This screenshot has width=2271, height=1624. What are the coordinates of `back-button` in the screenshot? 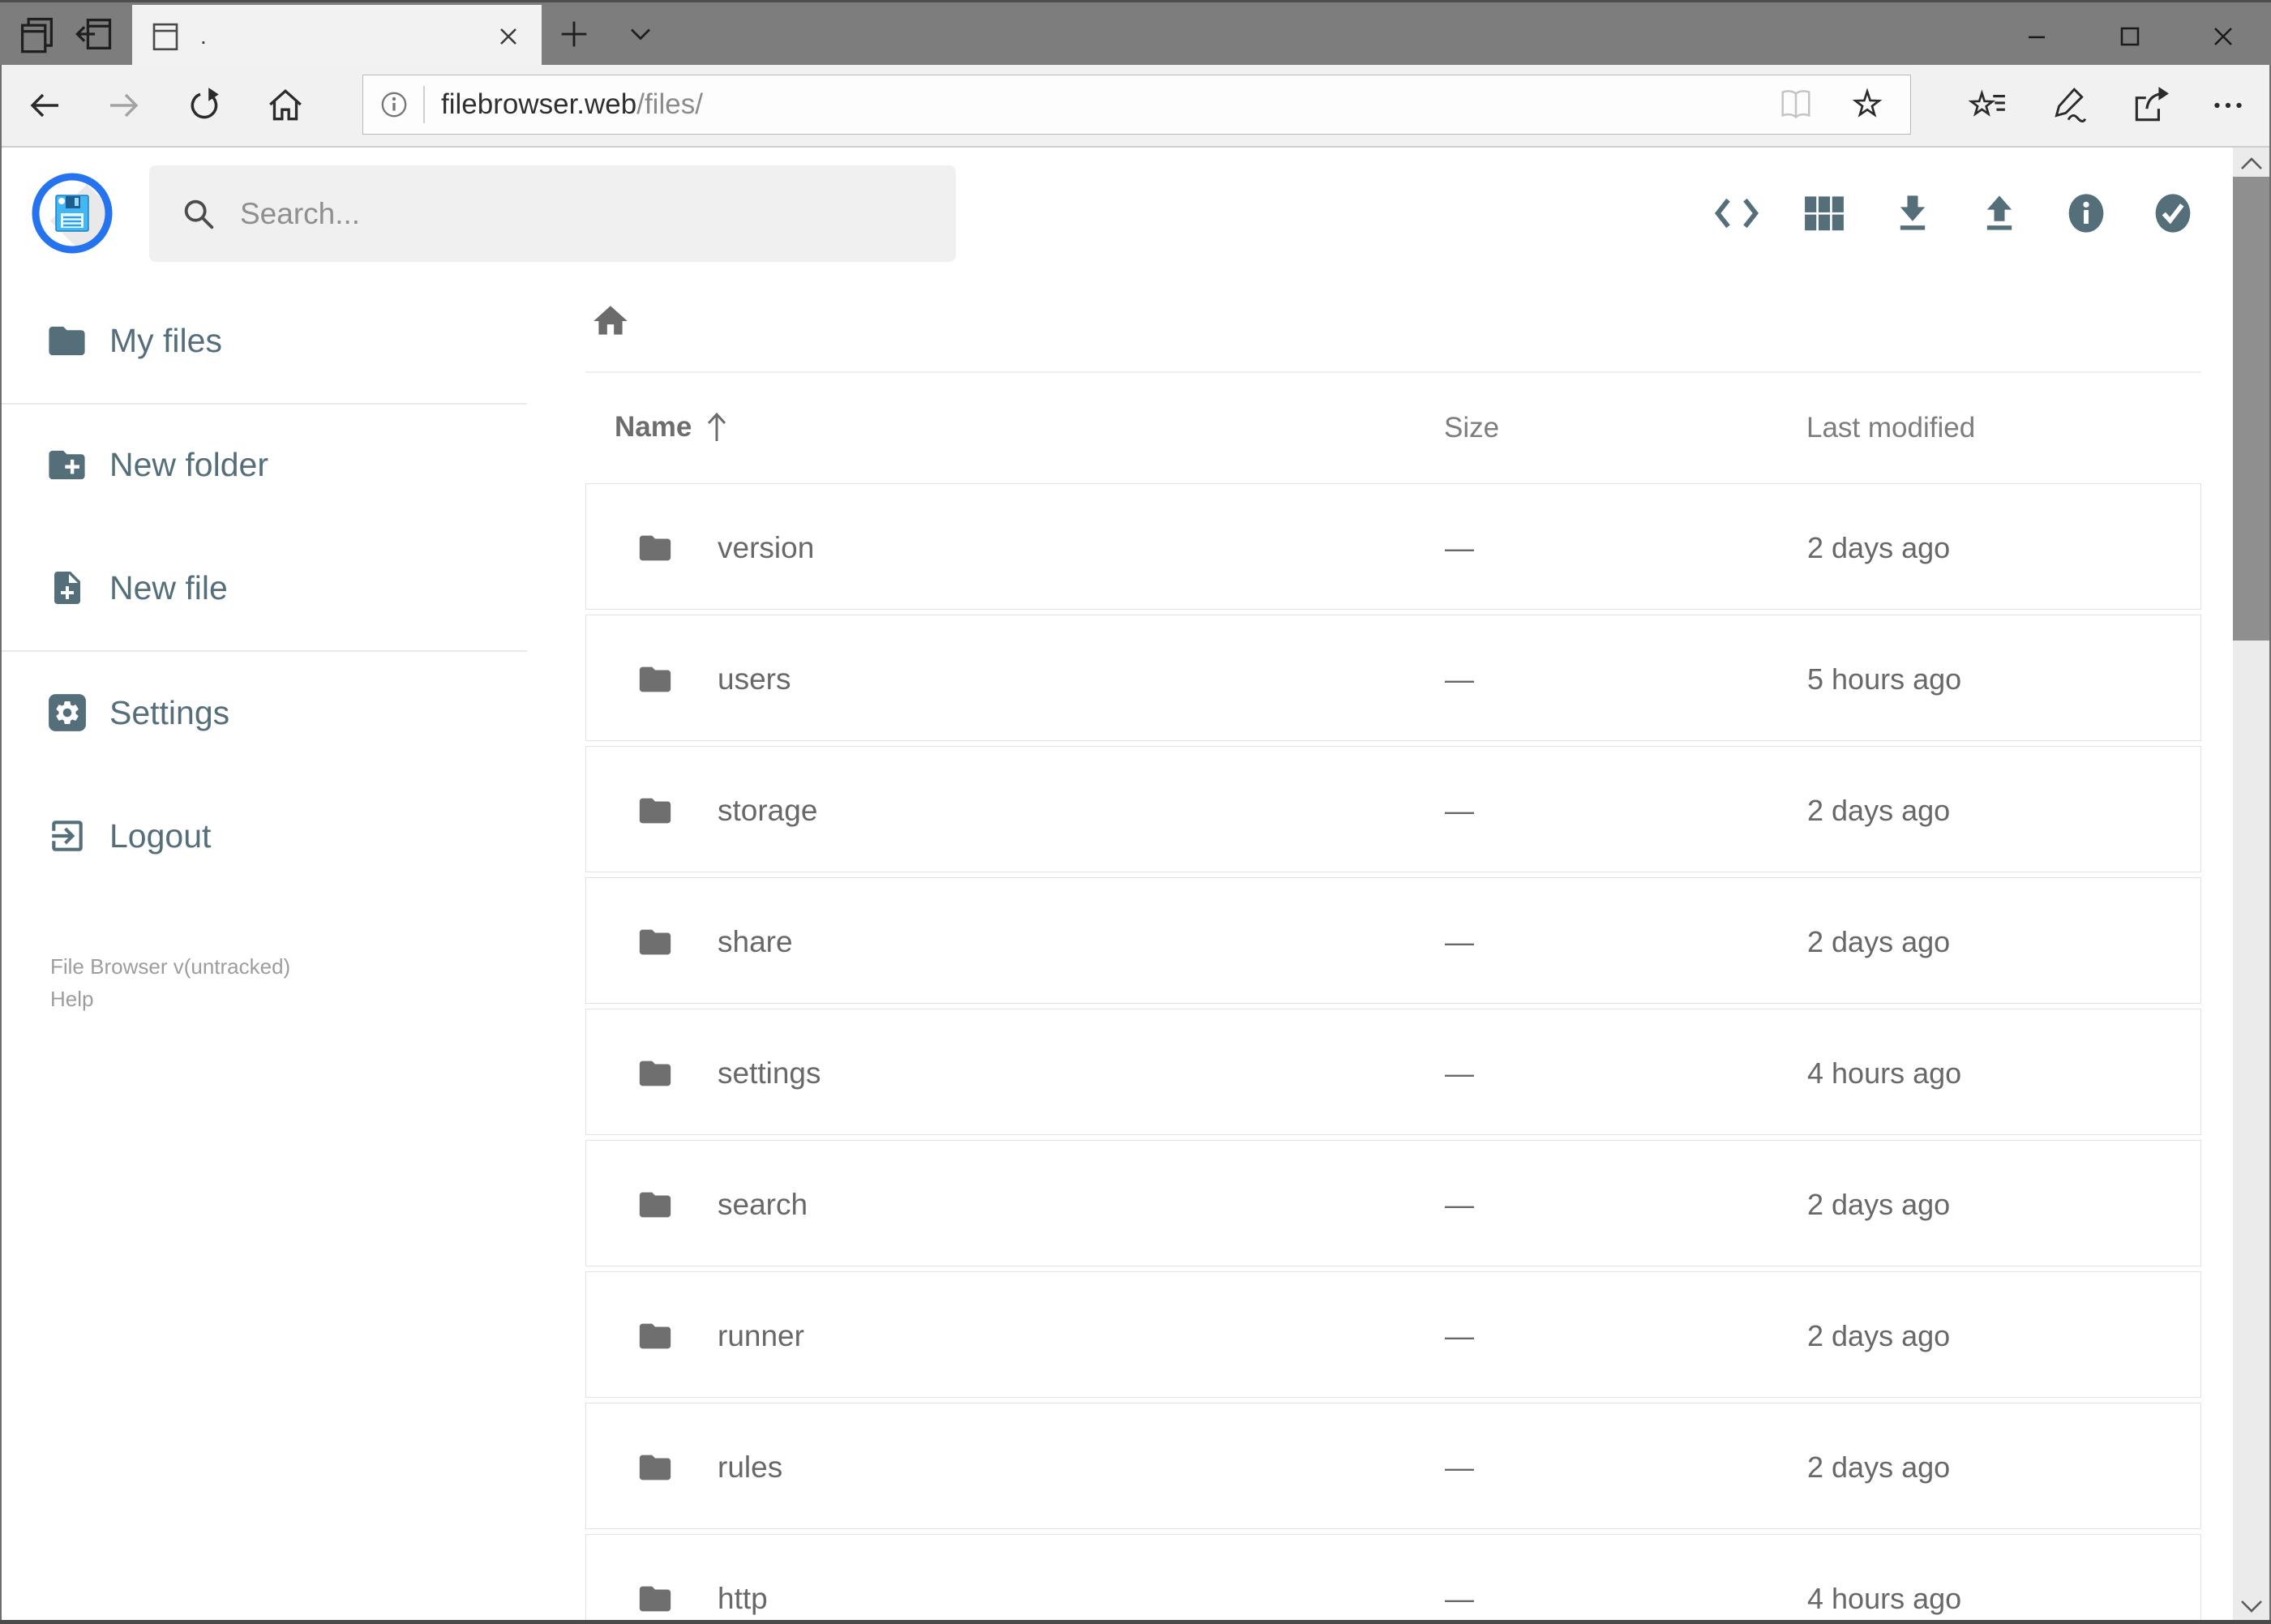 It's located at (44, 106).